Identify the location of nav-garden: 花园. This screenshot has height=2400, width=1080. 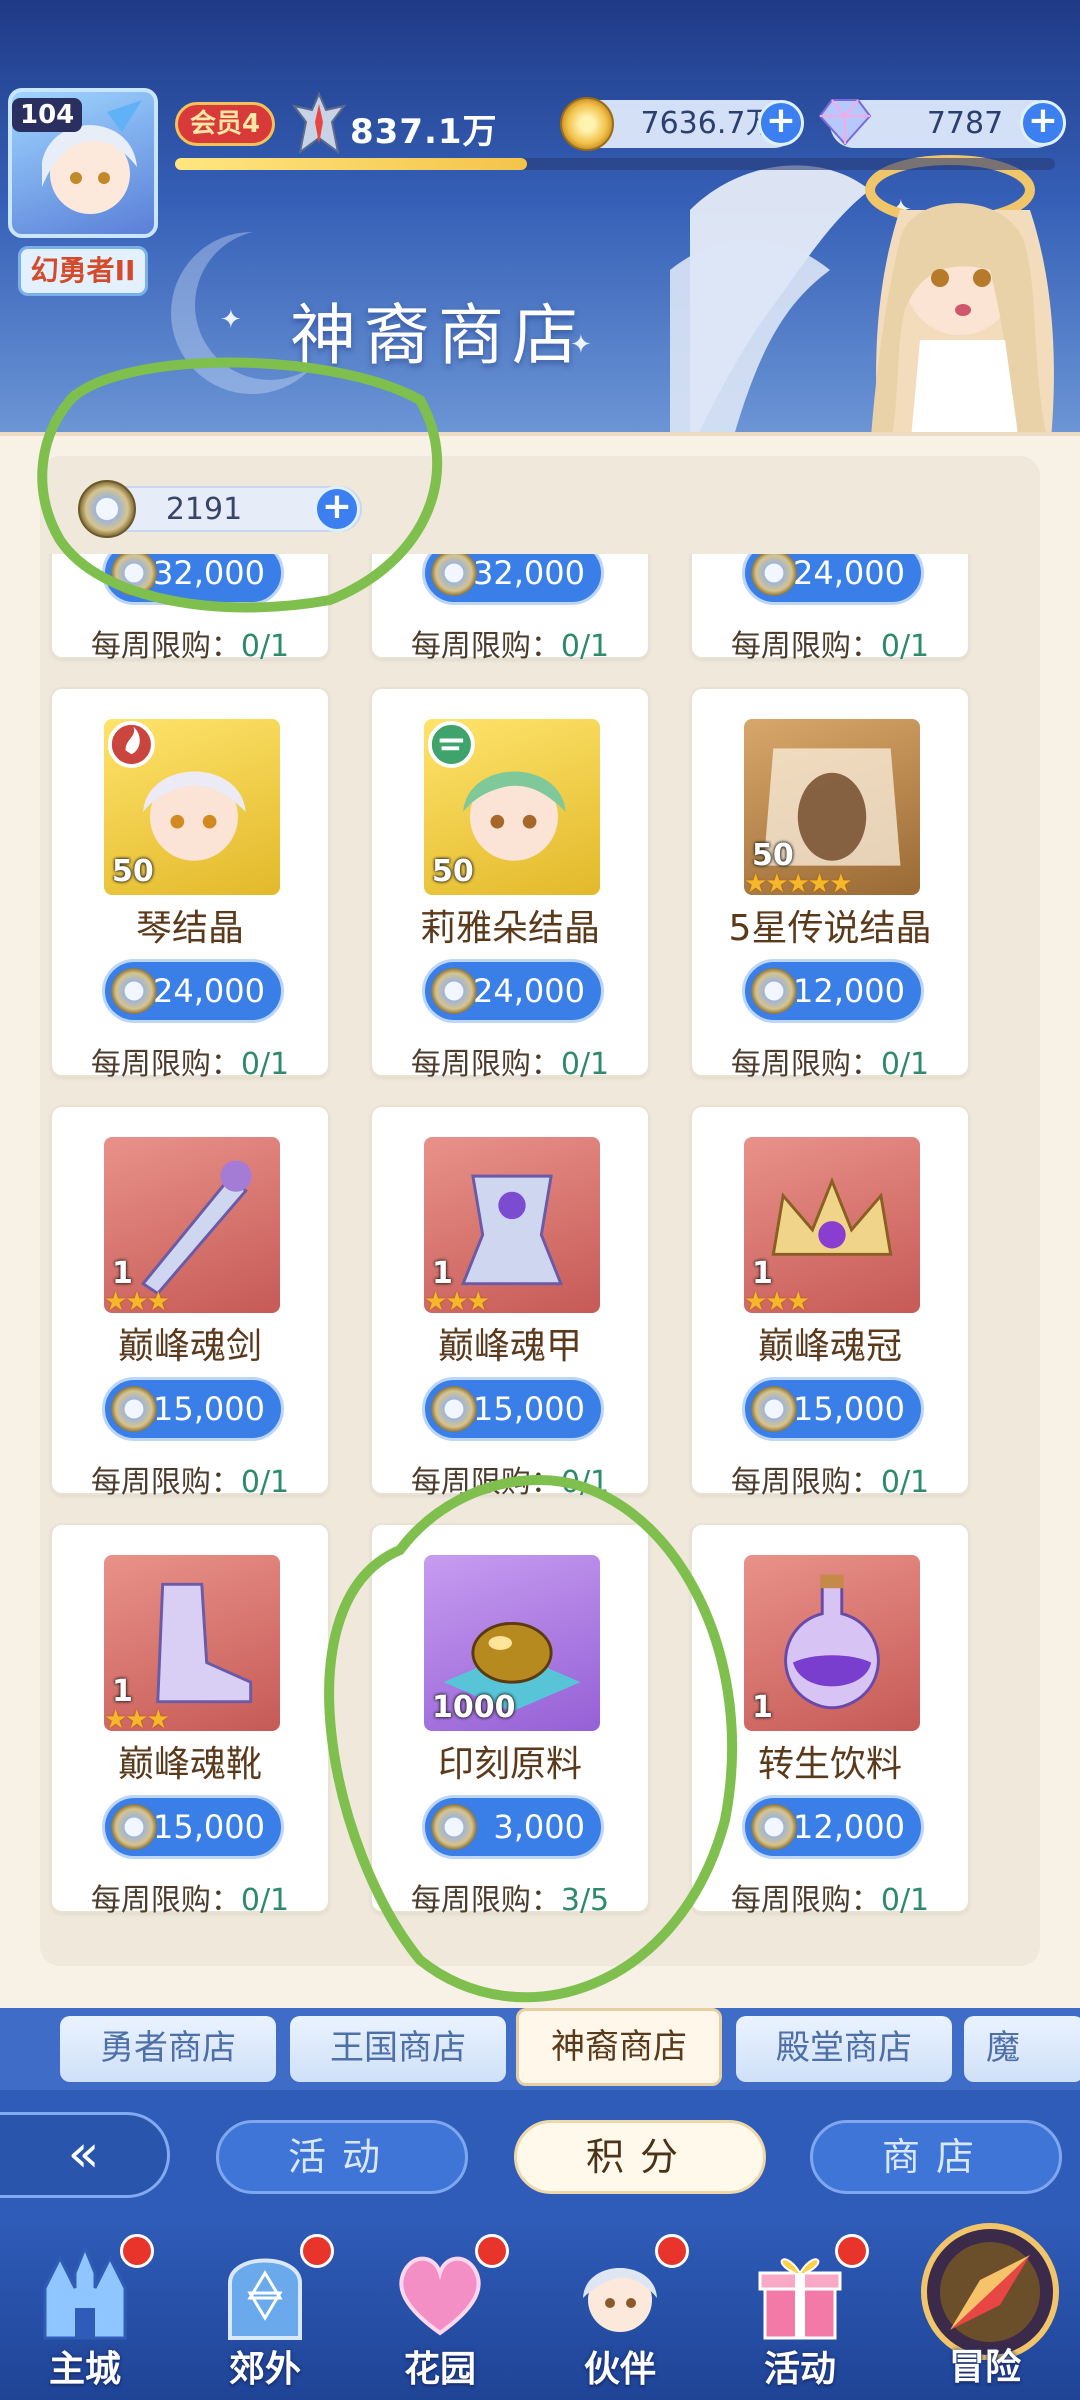
(440, 2312).